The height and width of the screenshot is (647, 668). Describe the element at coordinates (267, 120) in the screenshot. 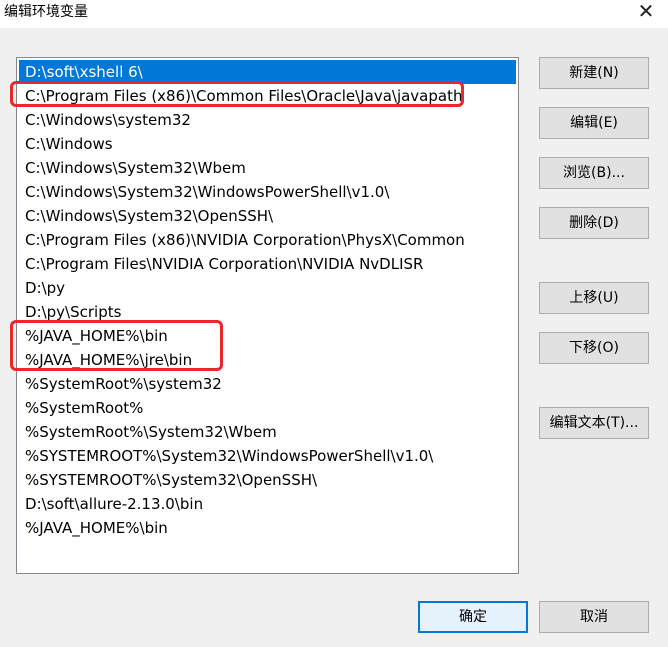

I see `path-list-item: C:\Windows\system32` at that location.